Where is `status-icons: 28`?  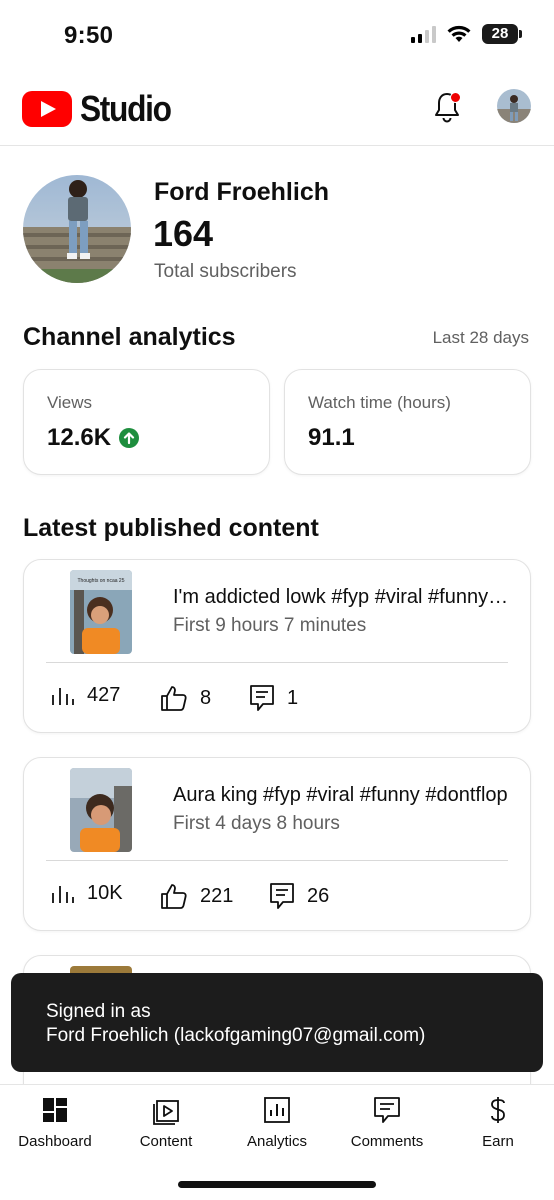
status-icons: 28 is located at coordinates (466, 34).